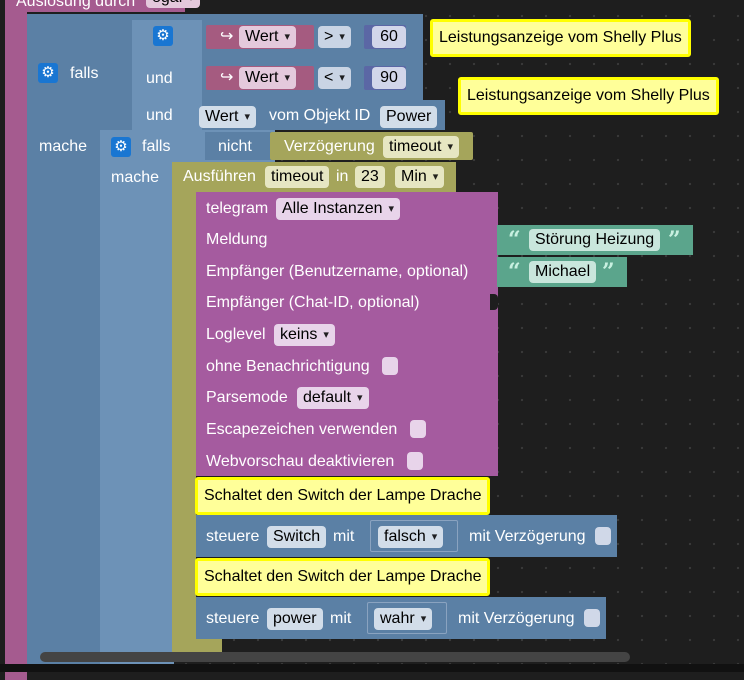  What do you see at coordinates (268, 37) in the screenshot?
I see `var-1-dropdown: Wert` at bounding box center [268, 37].